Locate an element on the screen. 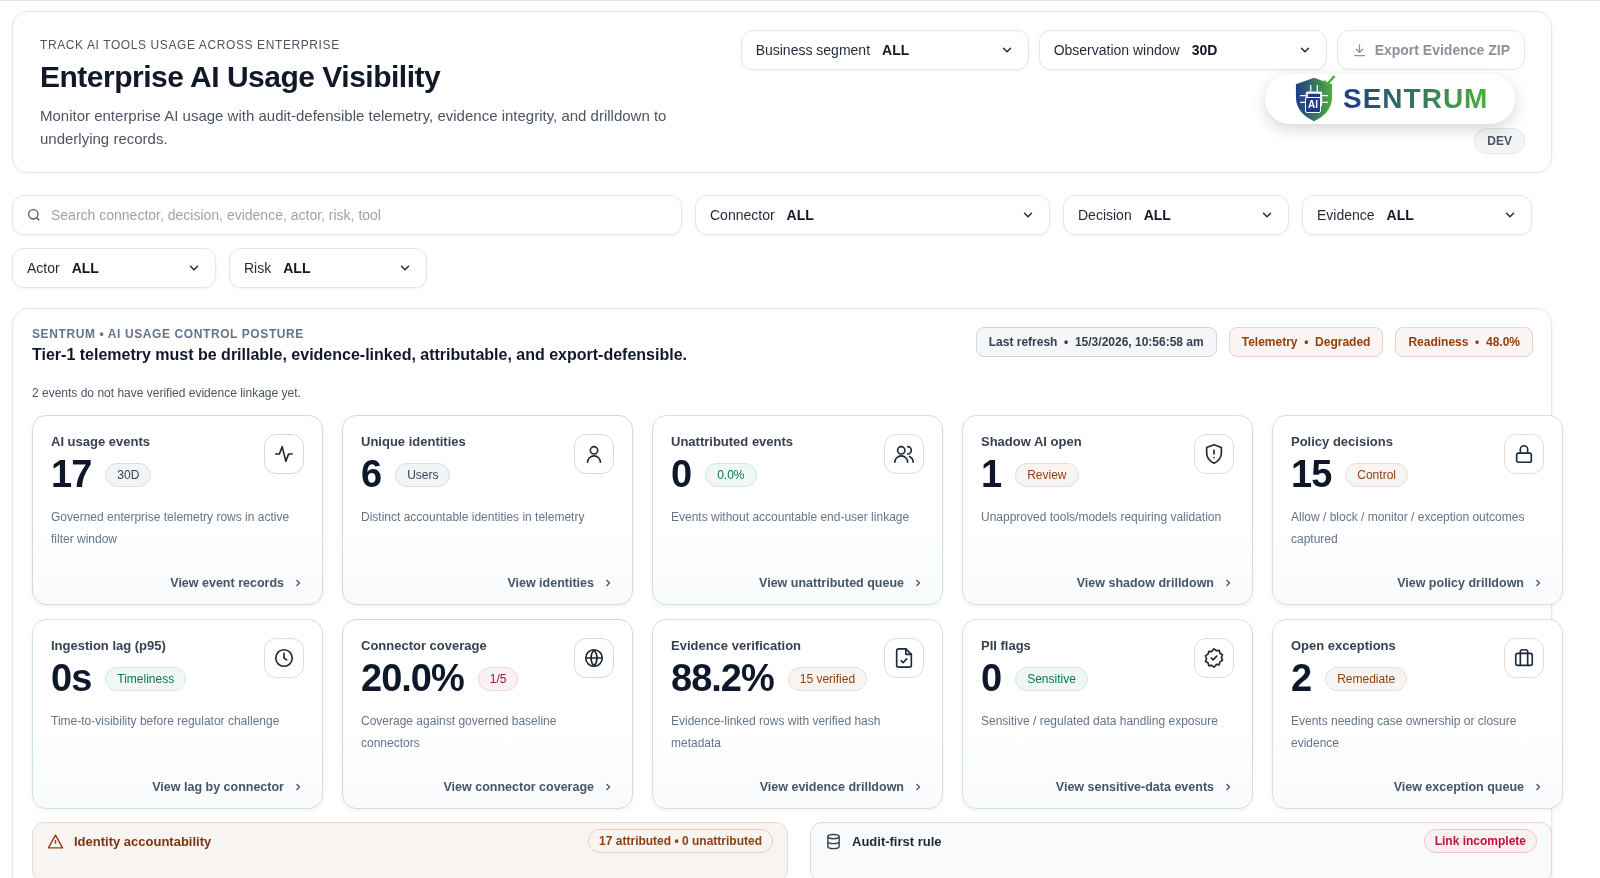  filter-dropdown: Evidence ALL is located at coordinates (1417, 215).